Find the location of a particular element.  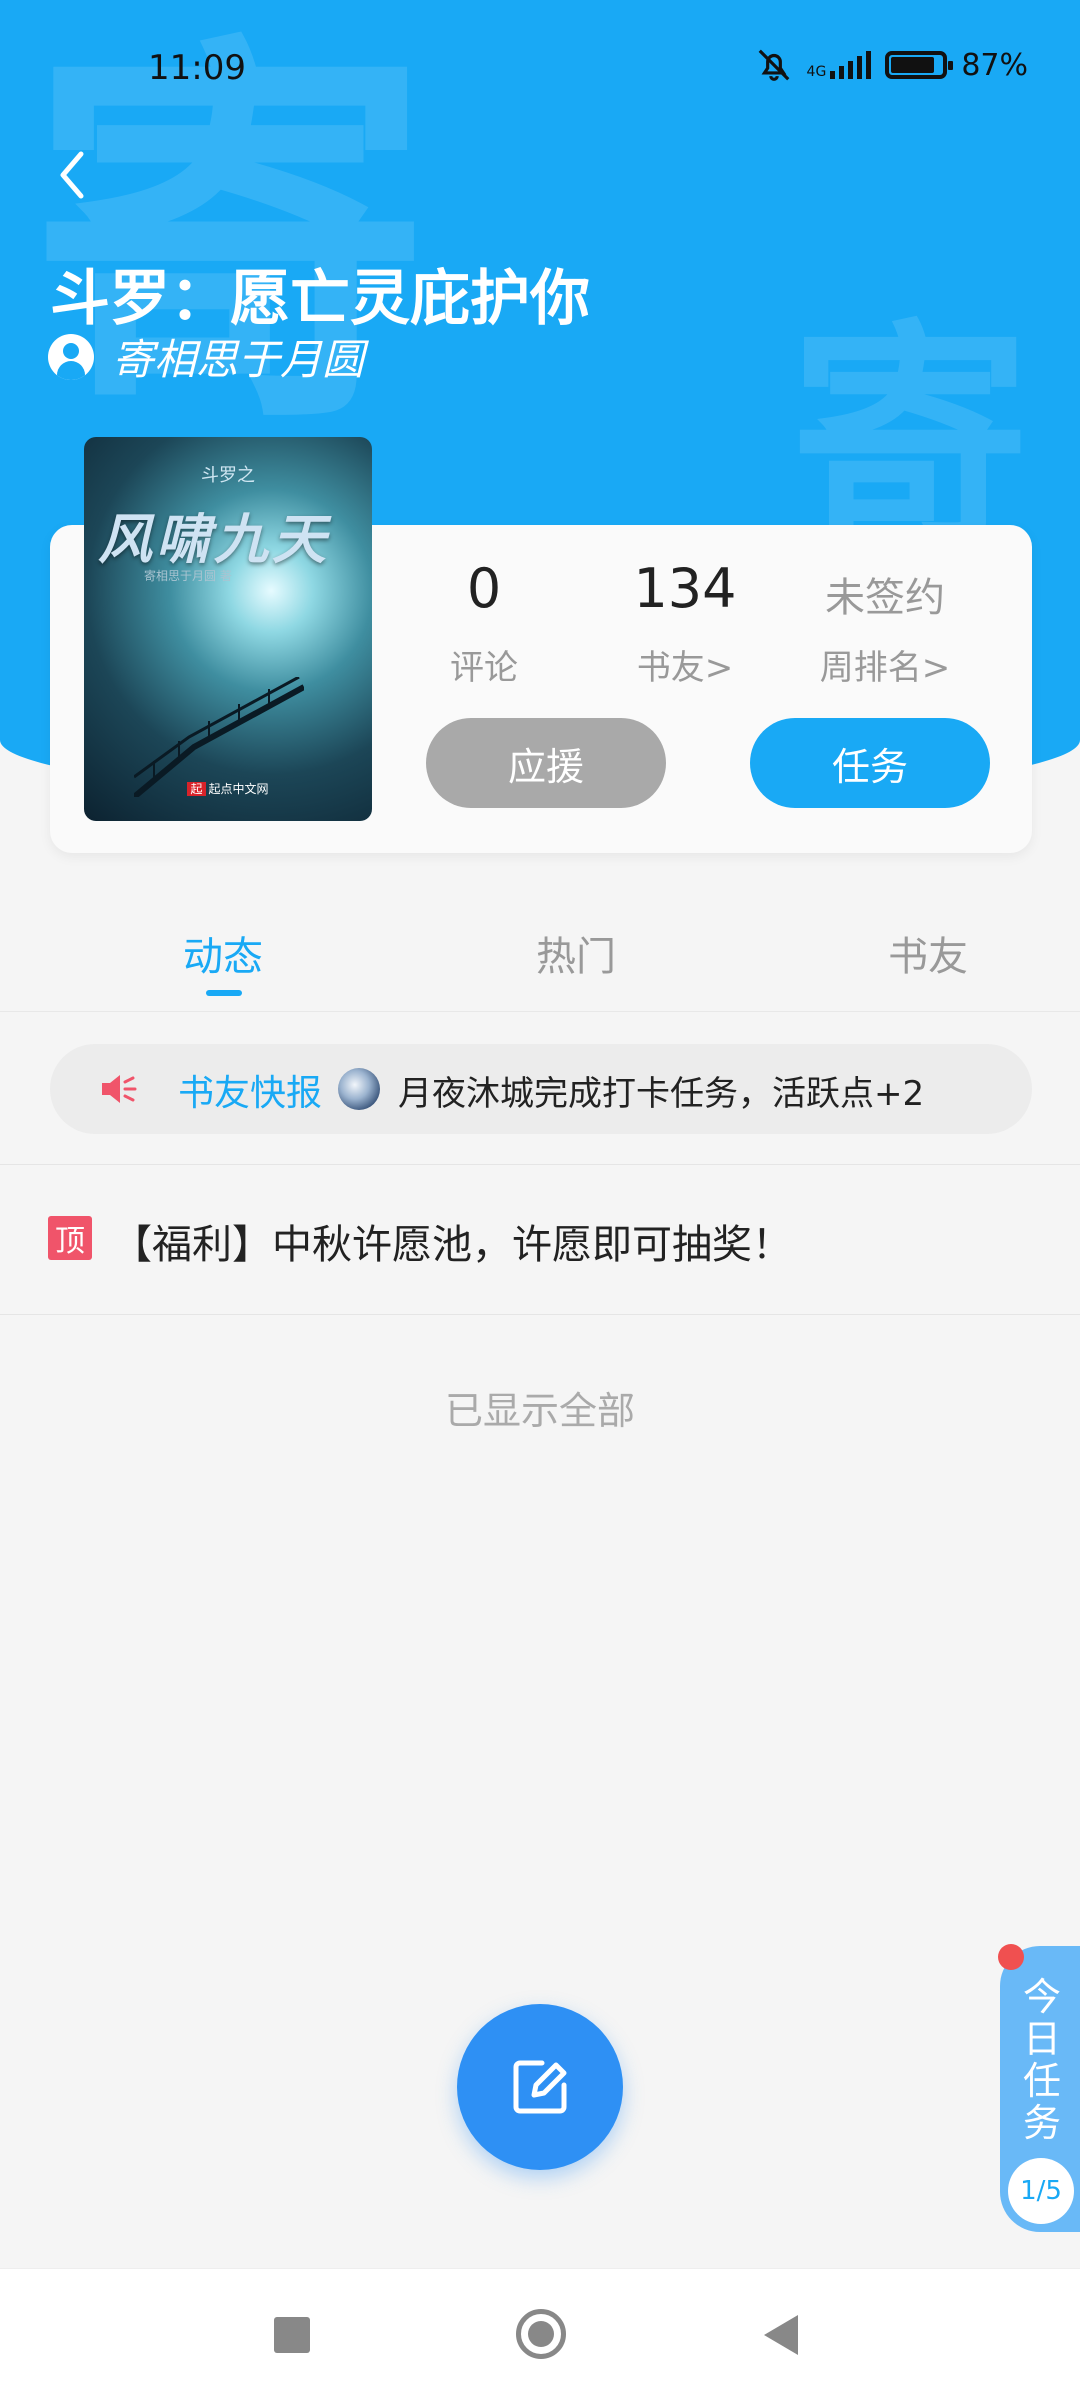

daily-task-progress: 1/5 is located at coordinates (1041, 2191).